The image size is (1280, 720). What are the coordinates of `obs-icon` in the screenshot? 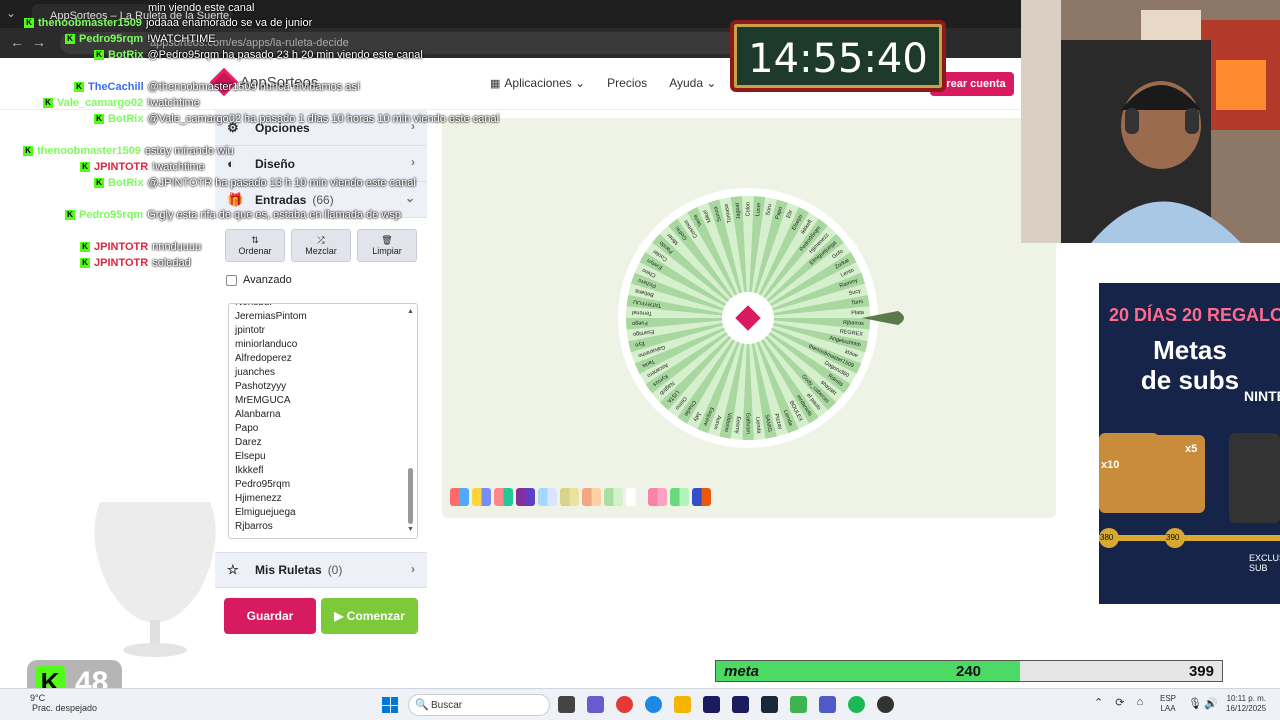 It's located at (885, 704).